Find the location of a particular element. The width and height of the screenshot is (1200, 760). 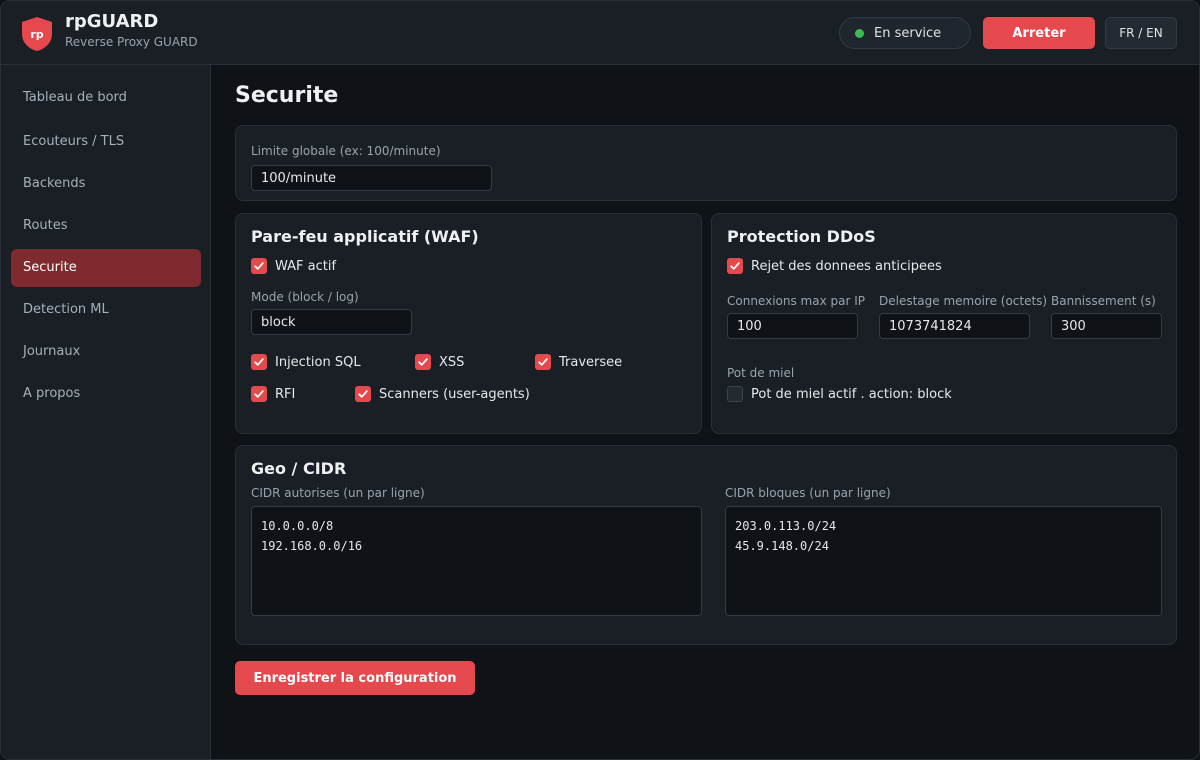

blocked-cidr-label: CIDR bloques (un par ligne) is located at coordinates (808, 493).